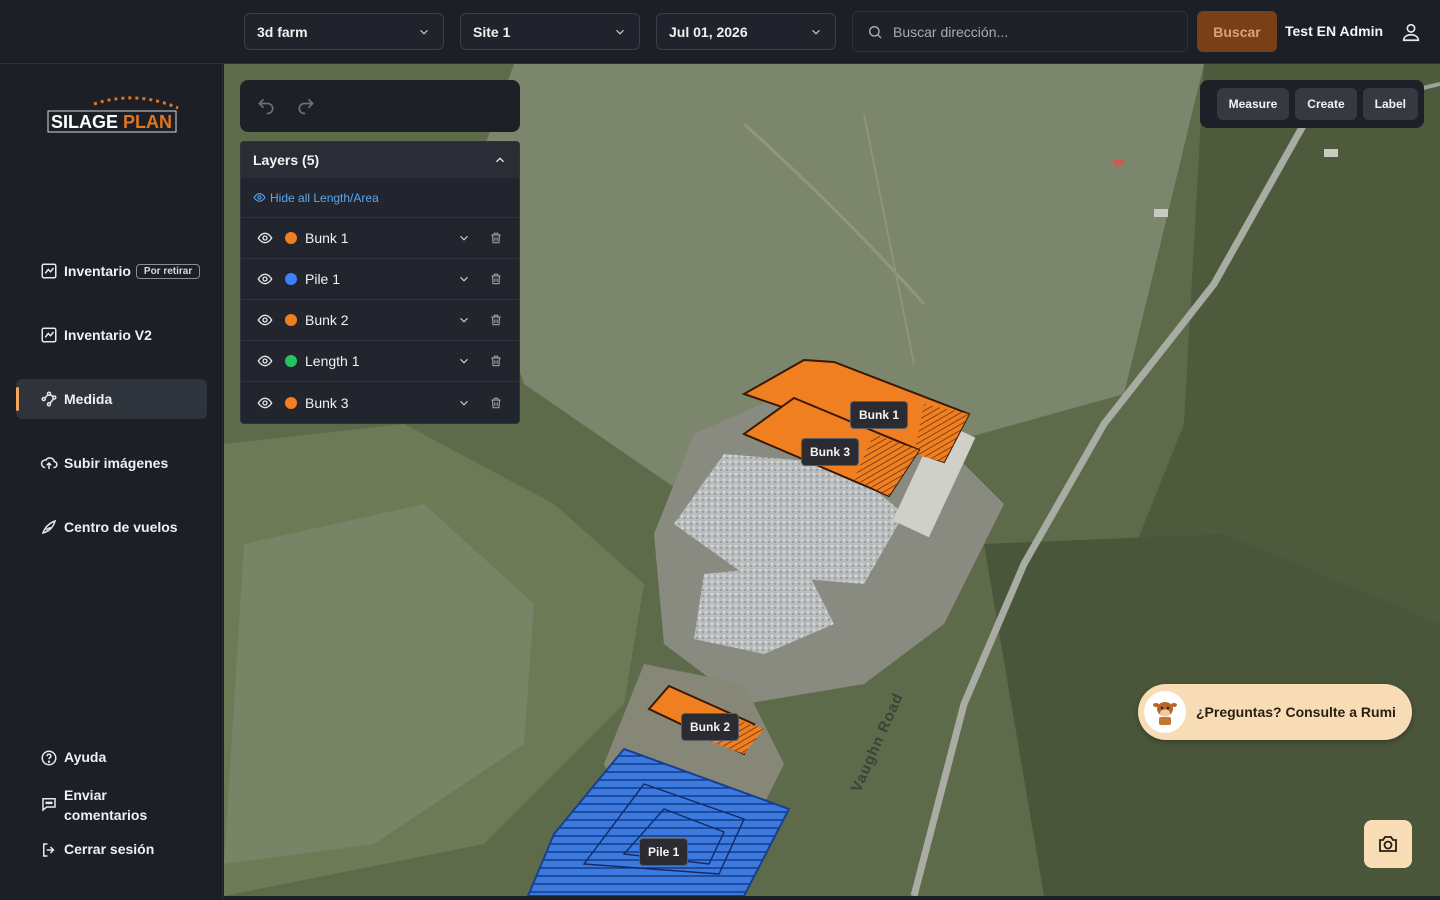  What do you see at coordinates (306, 106) in the screenshot?
I see `redo-icon` at bounding box center [306, 106].